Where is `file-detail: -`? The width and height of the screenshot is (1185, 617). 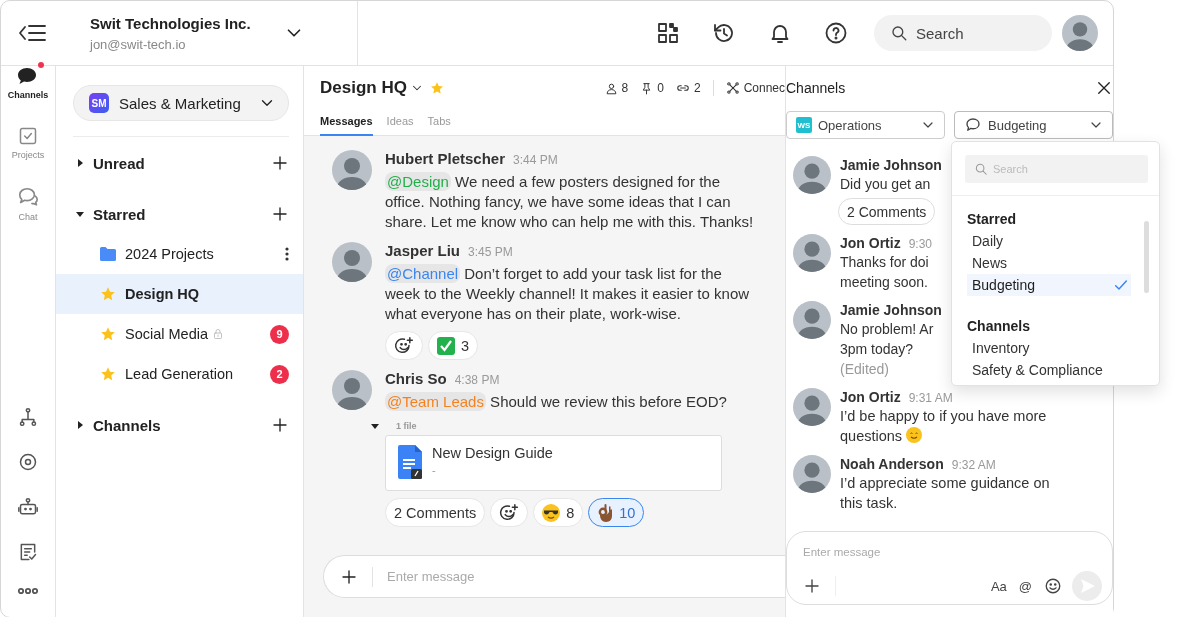 file-detail: - is located at coordinates (434, 470).